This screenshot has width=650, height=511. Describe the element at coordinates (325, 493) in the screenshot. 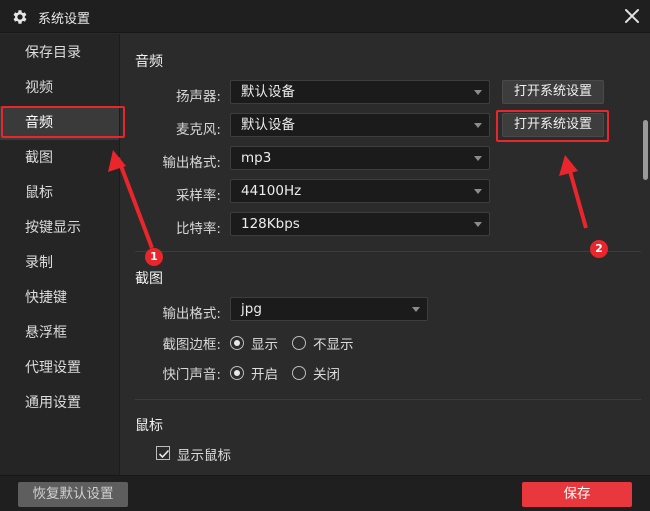

I see `footer-bar: 恢复默认设置 保存` at that location.